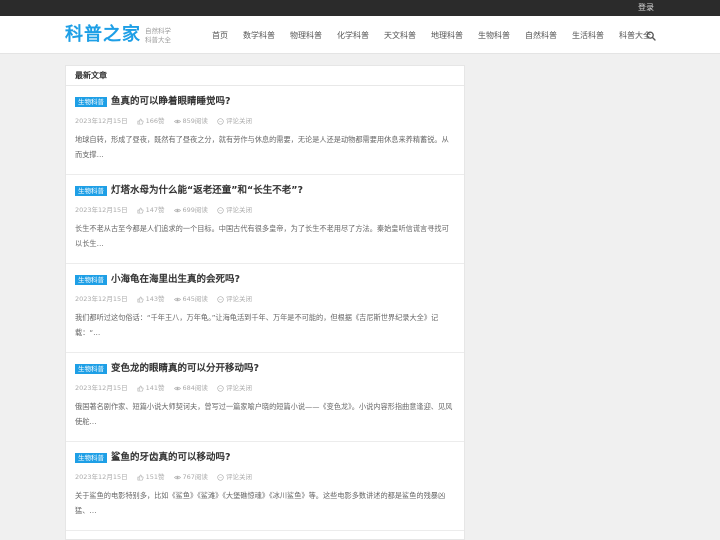 The width and height of the screenshot is (720, 540). What do you see at coordinates (185, 369) in the screenshot?
I see `article-title: 变色龙的眼睛真的可以分开移动吗?` at bounding box center [185, 369].